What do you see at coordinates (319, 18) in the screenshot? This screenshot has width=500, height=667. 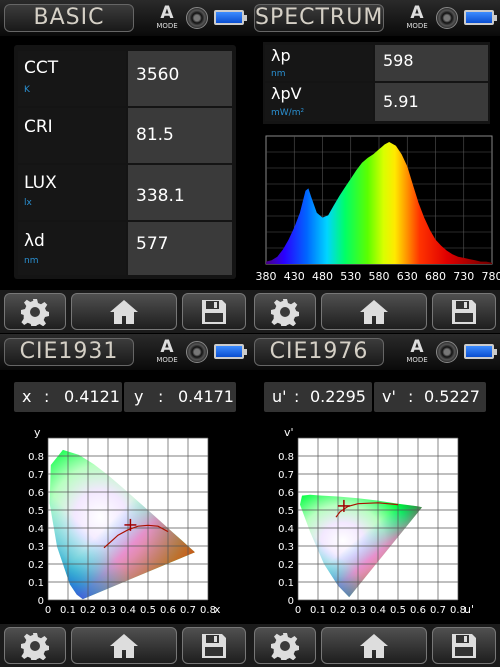 I see `page-title: SPECTRUM` at bounding box center [319, 18].